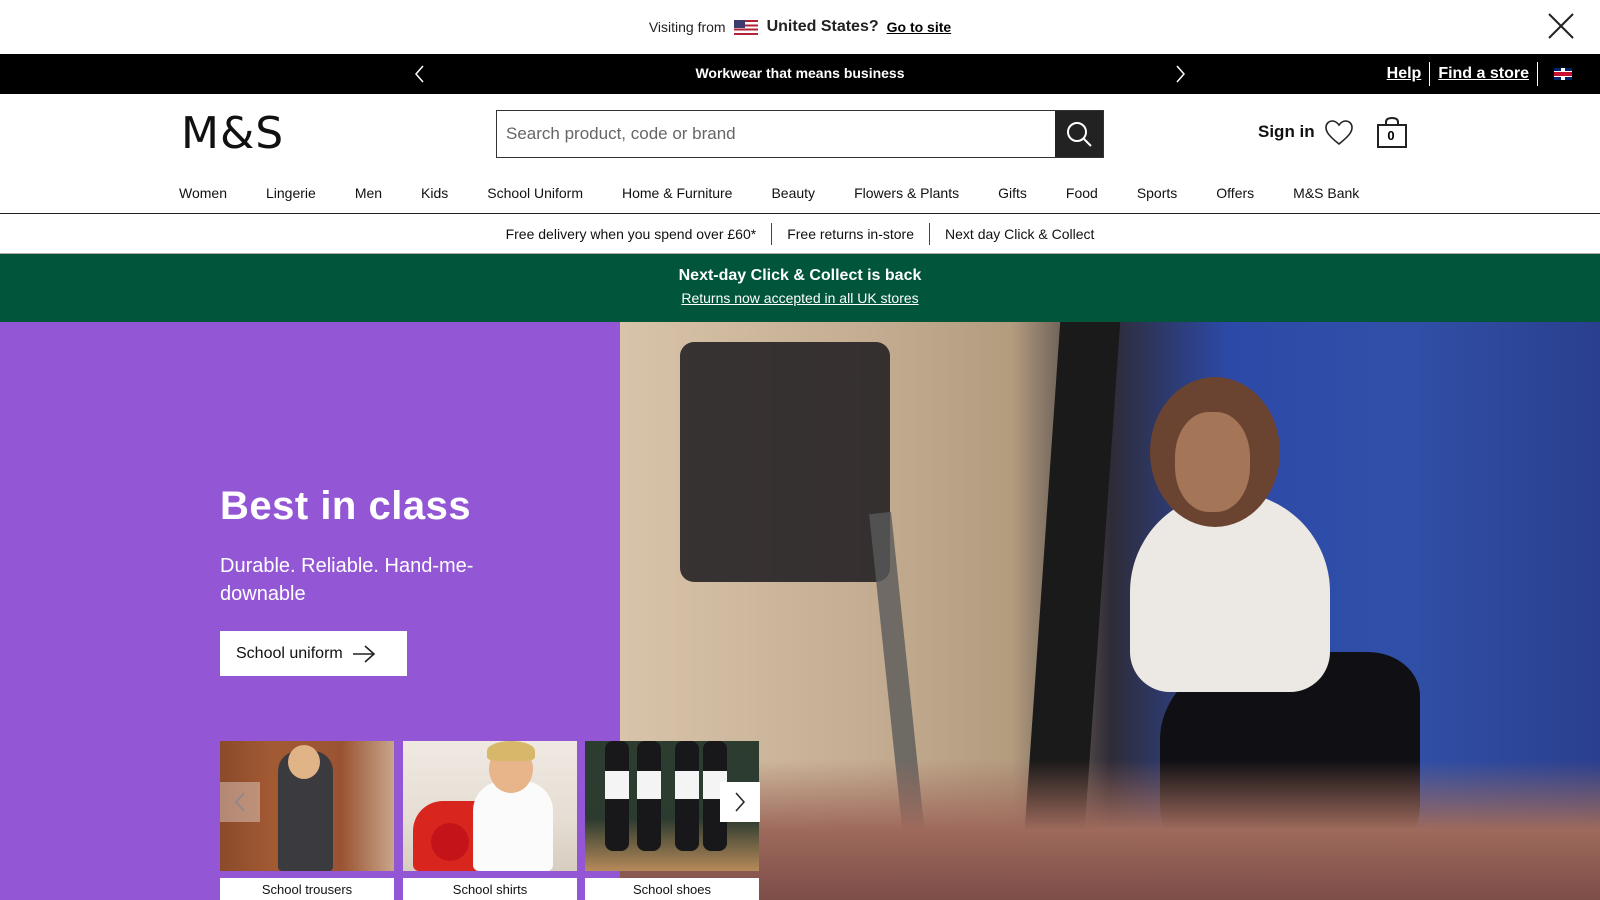  What do you see at coordinates (1019, 234) in the screenshot?
I see `click-collect-link: Next day Click & Collect` at bounding box center [1019, 234].